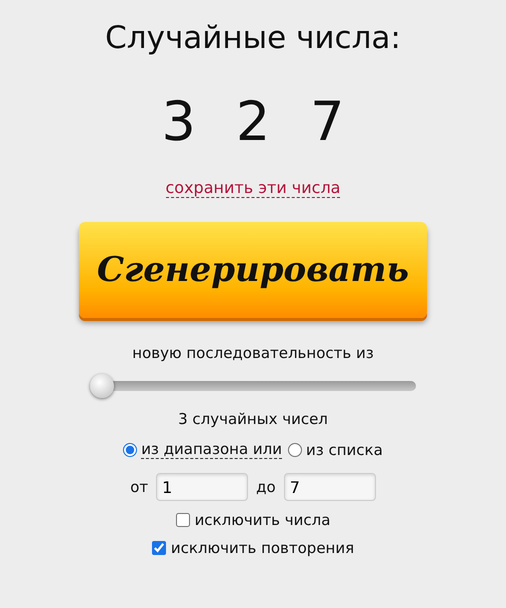 The height and width of the screenshot is (608, 506). What do you see at coordinates (178, 122) in the screenshot?
I see `random-number: 3` at bounding box center [178, 122].